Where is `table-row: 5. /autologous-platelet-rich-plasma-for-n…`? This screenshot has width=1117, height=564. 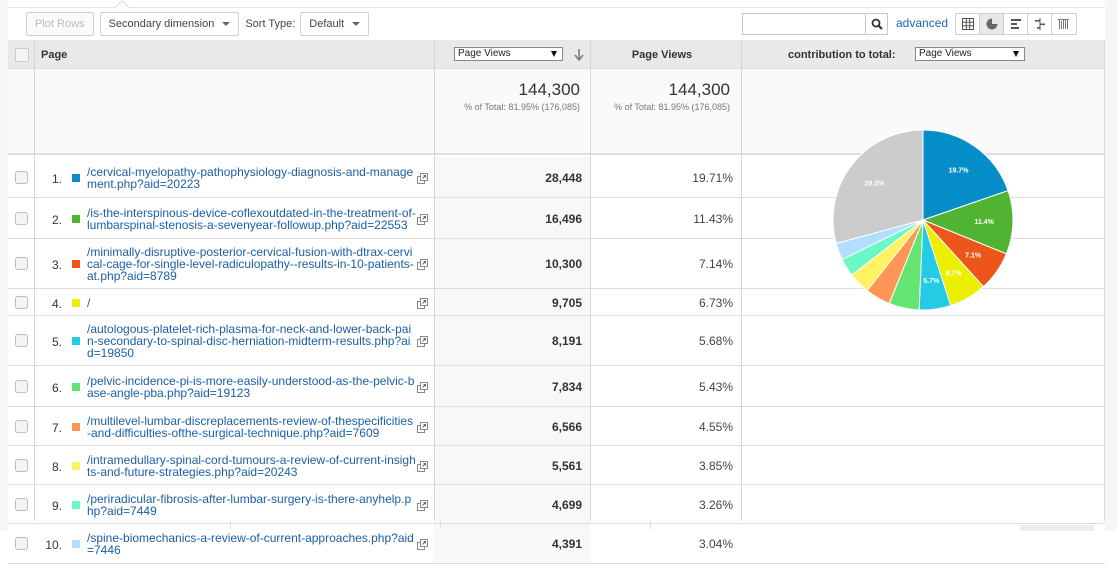 table-row: 5. /autologous-platelet-rich-plasma-for-n… is located at coordinates (556, 341).